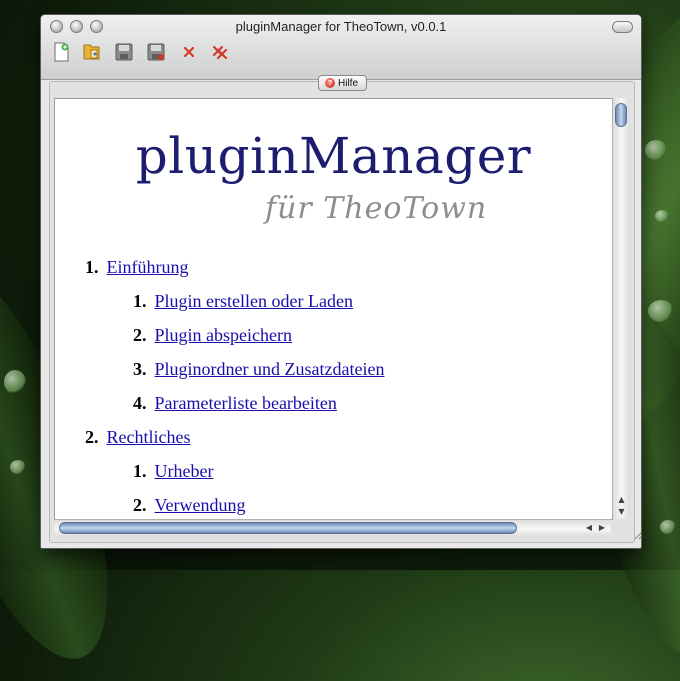 The width and height of the screenshot is (680, 681). Describe the element at coordinates (184, 471) in the screenshot. I see `toc-link: Urheber` at that location.